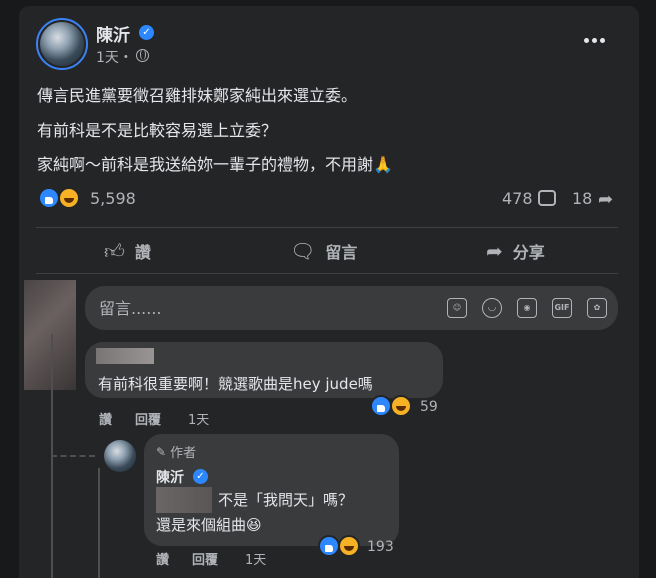 The height and width of the screenshot is (578, 656). What do you see at coordinates (142, 252) in the screenshot?
I see `like-label: 讚` at bounding box center [142, 252].